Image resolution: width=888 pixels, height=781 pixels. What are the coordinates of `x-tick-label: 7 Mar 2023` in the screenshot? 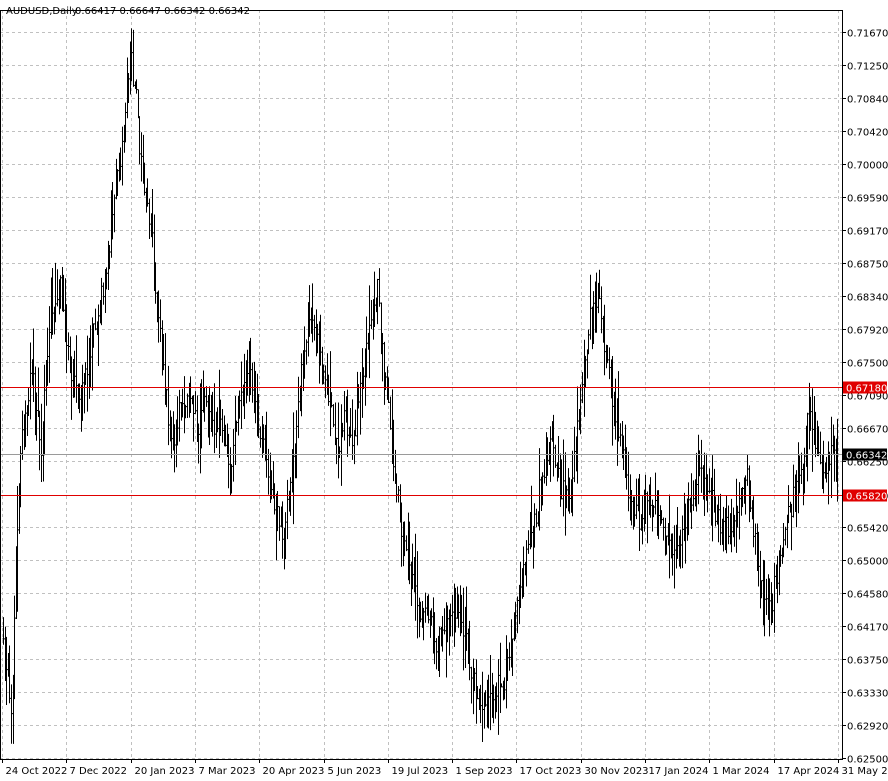 It's located at (227, 771).